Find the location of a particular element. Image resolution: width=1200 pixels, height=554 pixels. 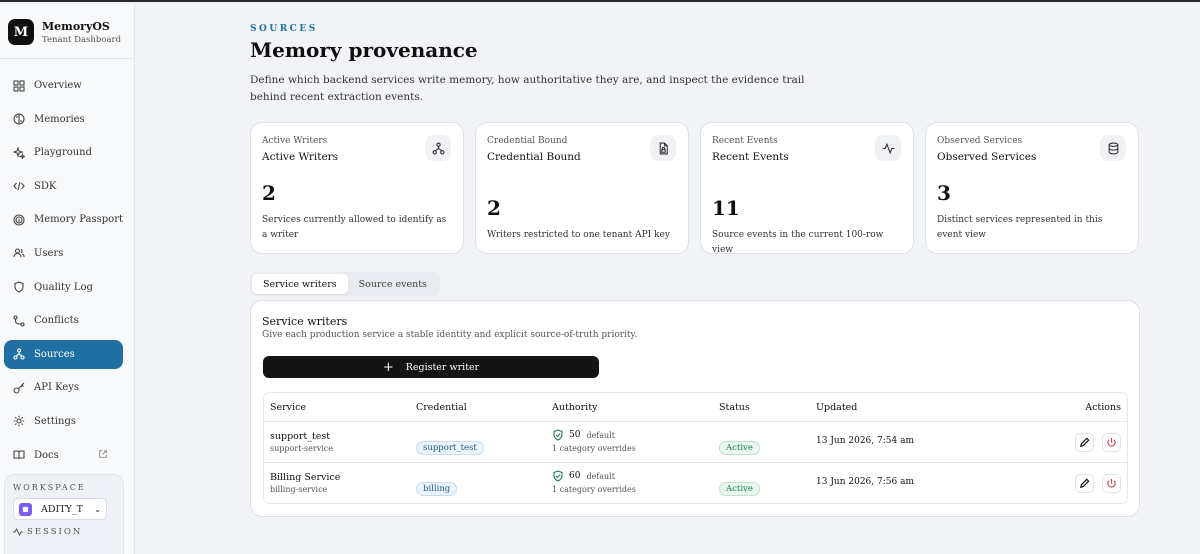

card-small-label: Active Writers is located at coordinates (295, 141).